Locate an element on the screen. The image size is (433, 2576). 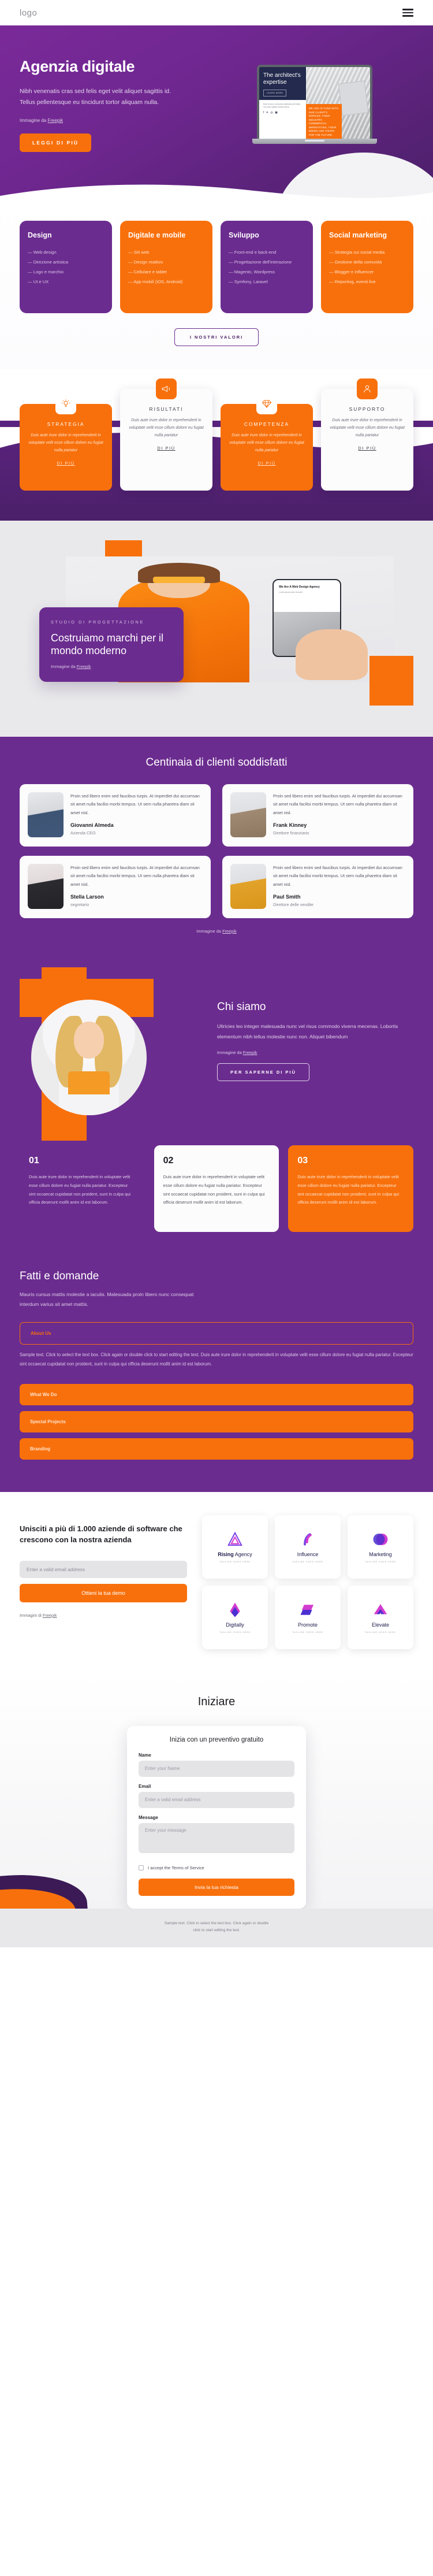
service-item: Siti web is located at coordinates (166, 252).